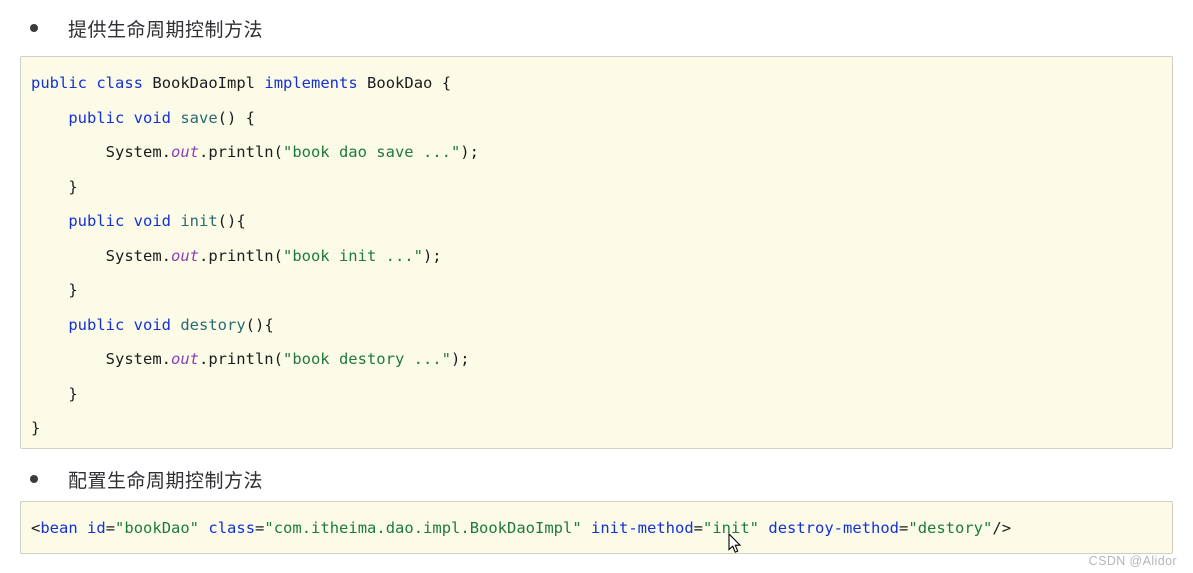 This screenshot has height=573, width=1193. Describe the element at coordinates (601, 221) in the screenshot. I see `code-line: public void init(){` at that location.